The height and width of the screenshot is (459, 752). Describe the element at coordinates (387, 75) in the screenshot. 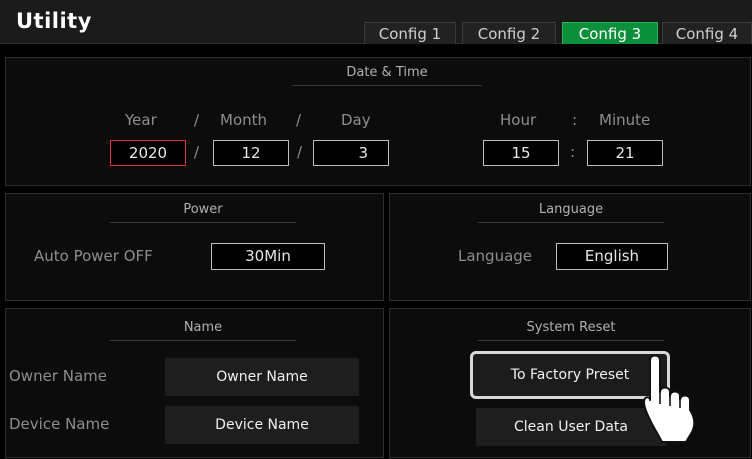

I see `date-time-title: Date & Time` at that location.